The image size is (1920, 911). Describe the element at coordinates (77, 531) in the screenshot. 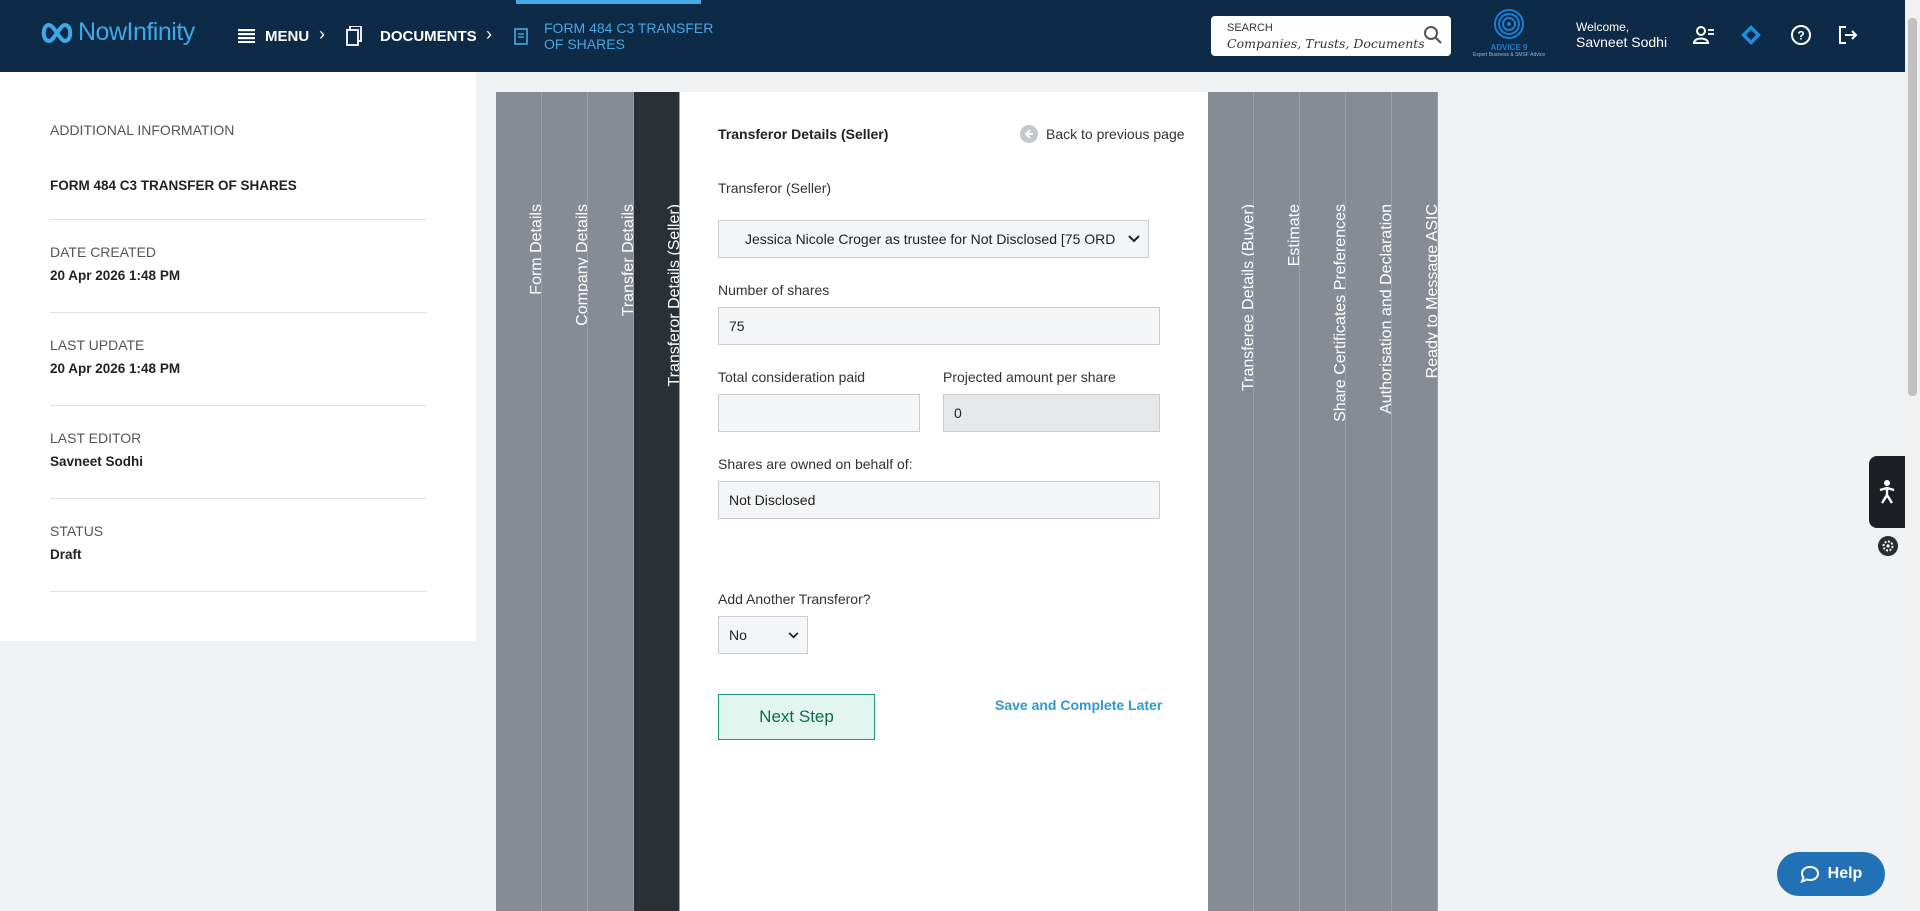

I see `status-label: STATUS` at that location.